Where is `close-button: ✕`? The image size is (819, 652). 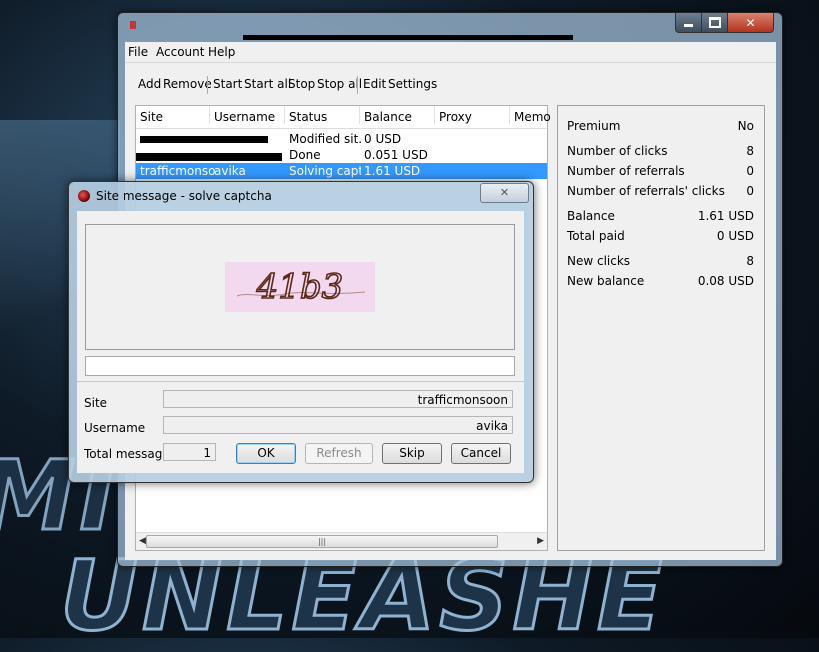 close-button: ✕ is located at coordinates (750, 23).